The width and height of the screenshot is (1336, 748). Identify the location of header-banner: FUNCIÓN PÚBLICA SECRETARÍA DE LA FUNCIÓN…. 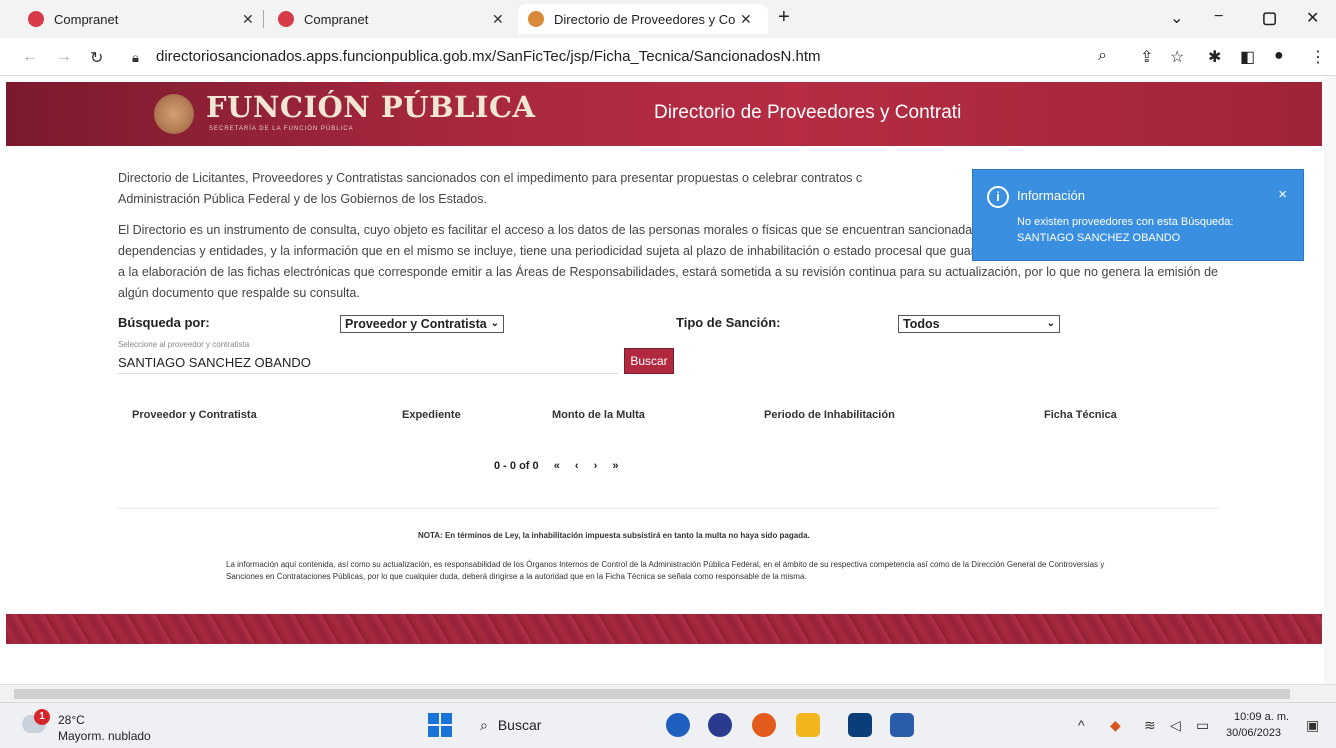
(664, 114).